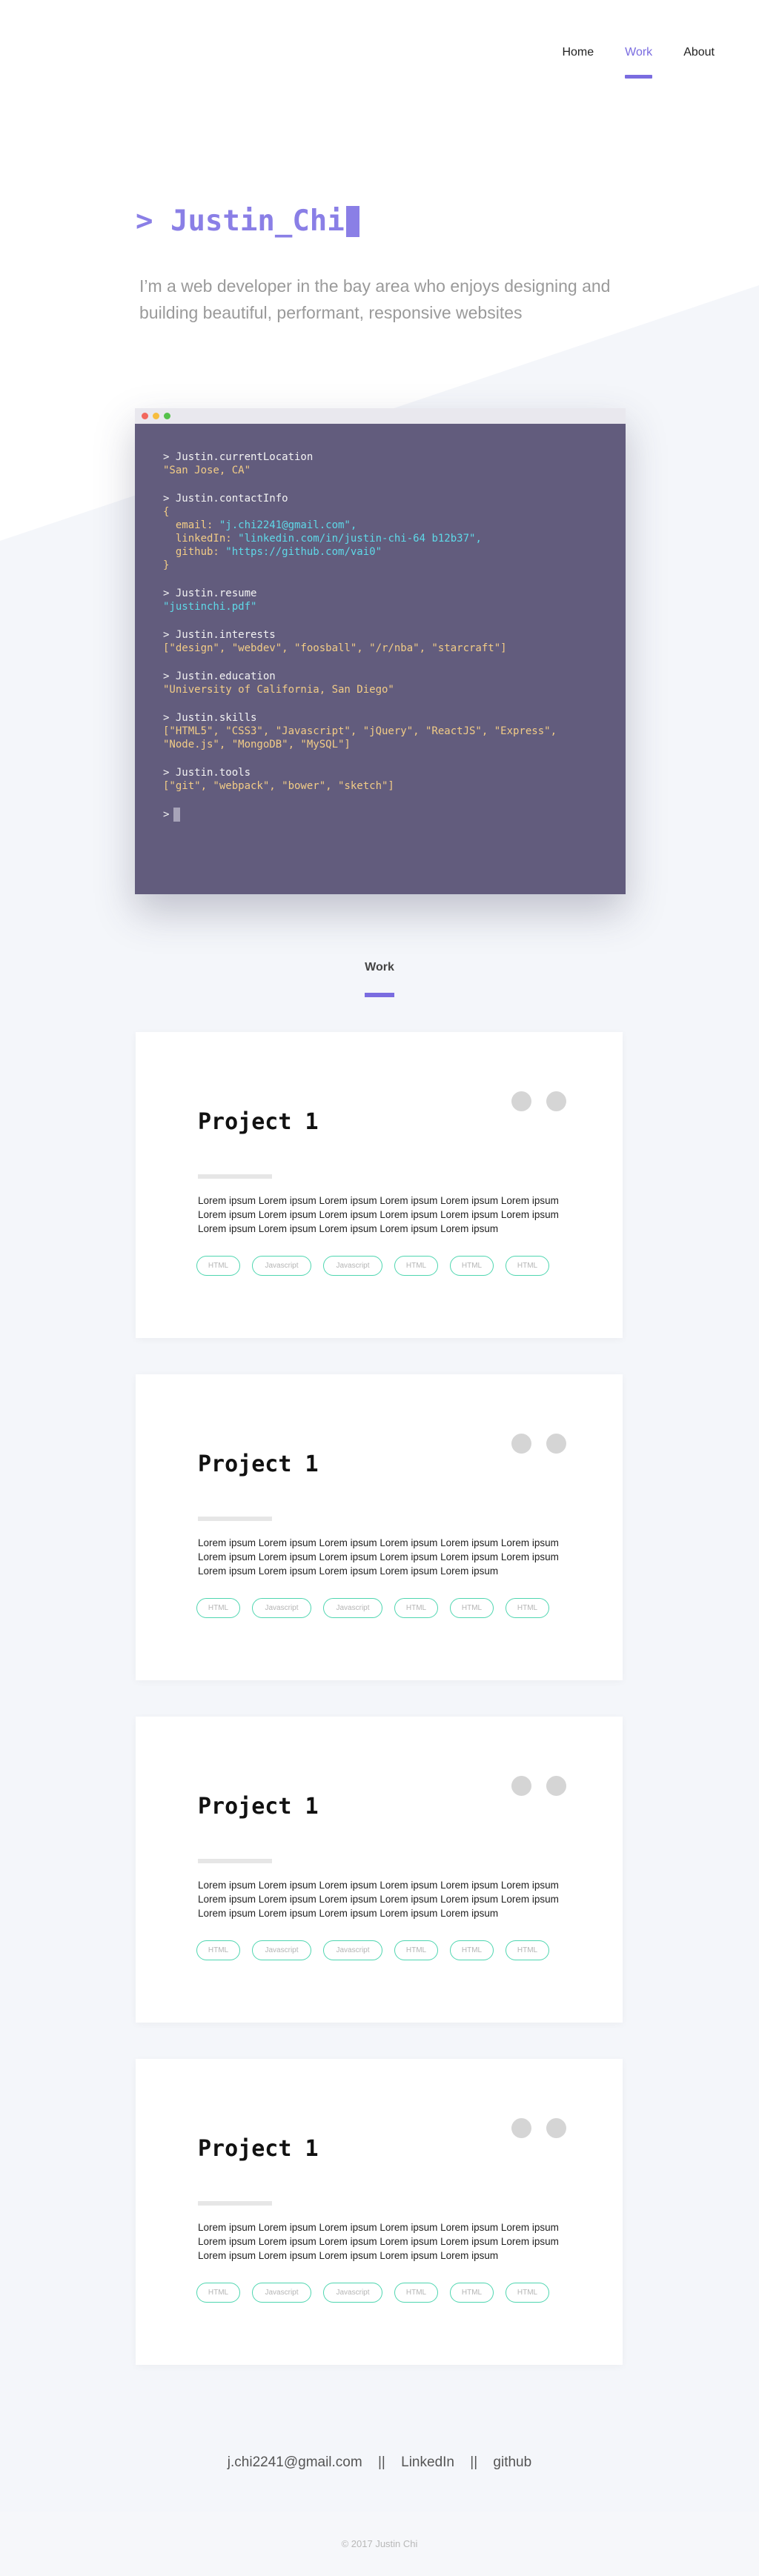  Describe the element at coordinates (303, 552) in the screenshot. I see `github-link: "https://github.com/vai0"` at that location.